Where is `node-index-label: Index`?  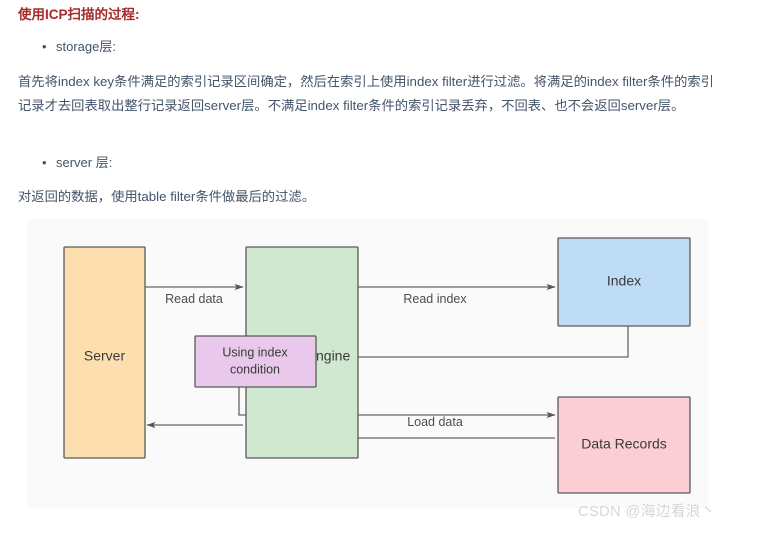
node-index-label: Index is located at coordinates (624, 281).